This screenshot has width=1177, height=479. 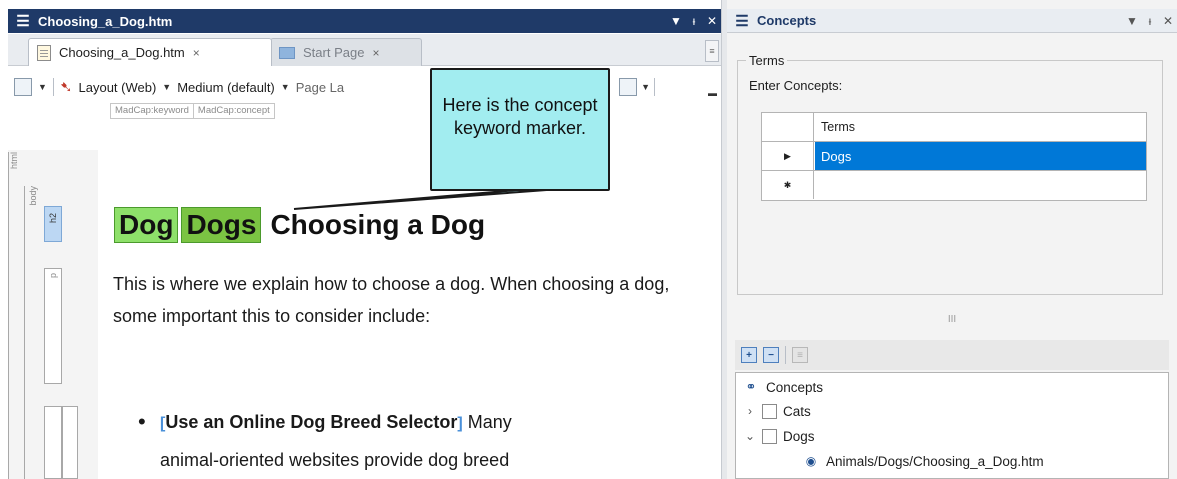 I want to click on page-layout-dropdown: Page La, so click(x=320, y=87).